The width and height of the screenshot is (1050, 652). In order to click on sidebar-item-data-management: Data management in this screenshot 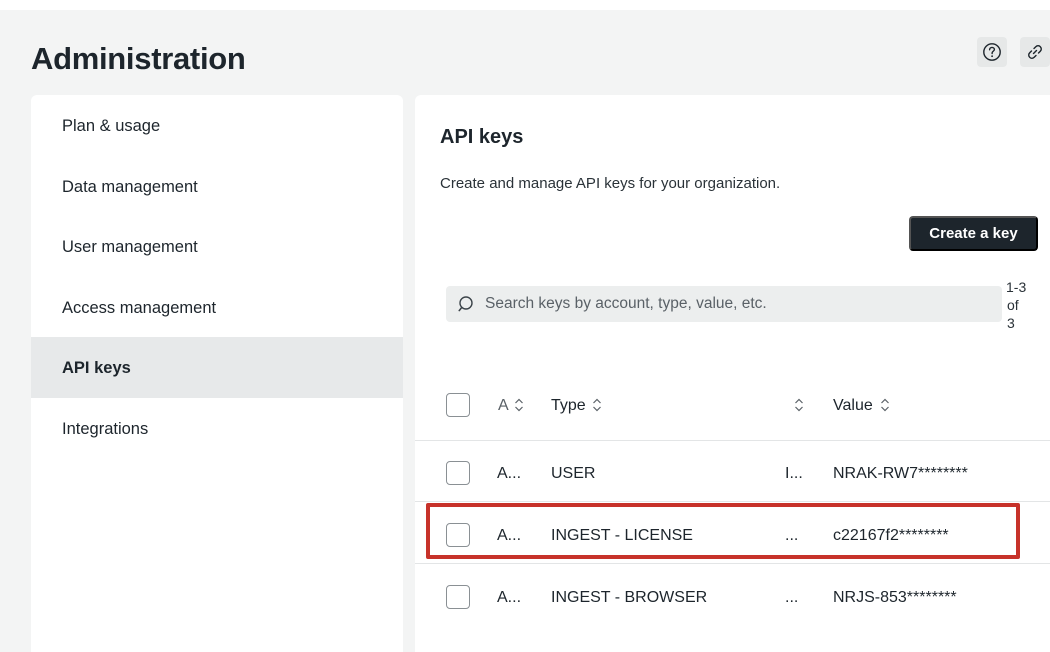, I will do `click(217, 186)`.